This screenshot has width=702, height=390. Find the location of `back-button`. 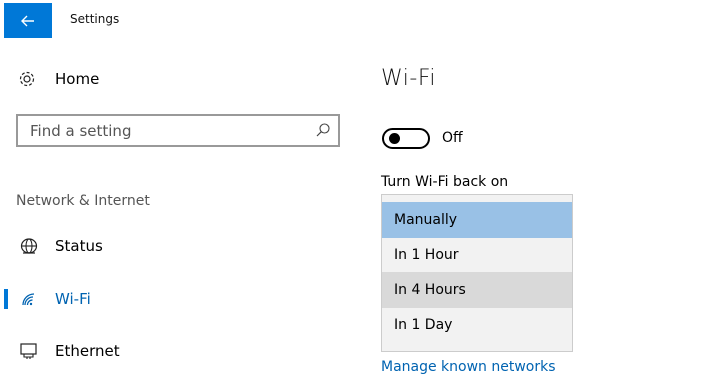

back-button is located at coordinates (28, 20).